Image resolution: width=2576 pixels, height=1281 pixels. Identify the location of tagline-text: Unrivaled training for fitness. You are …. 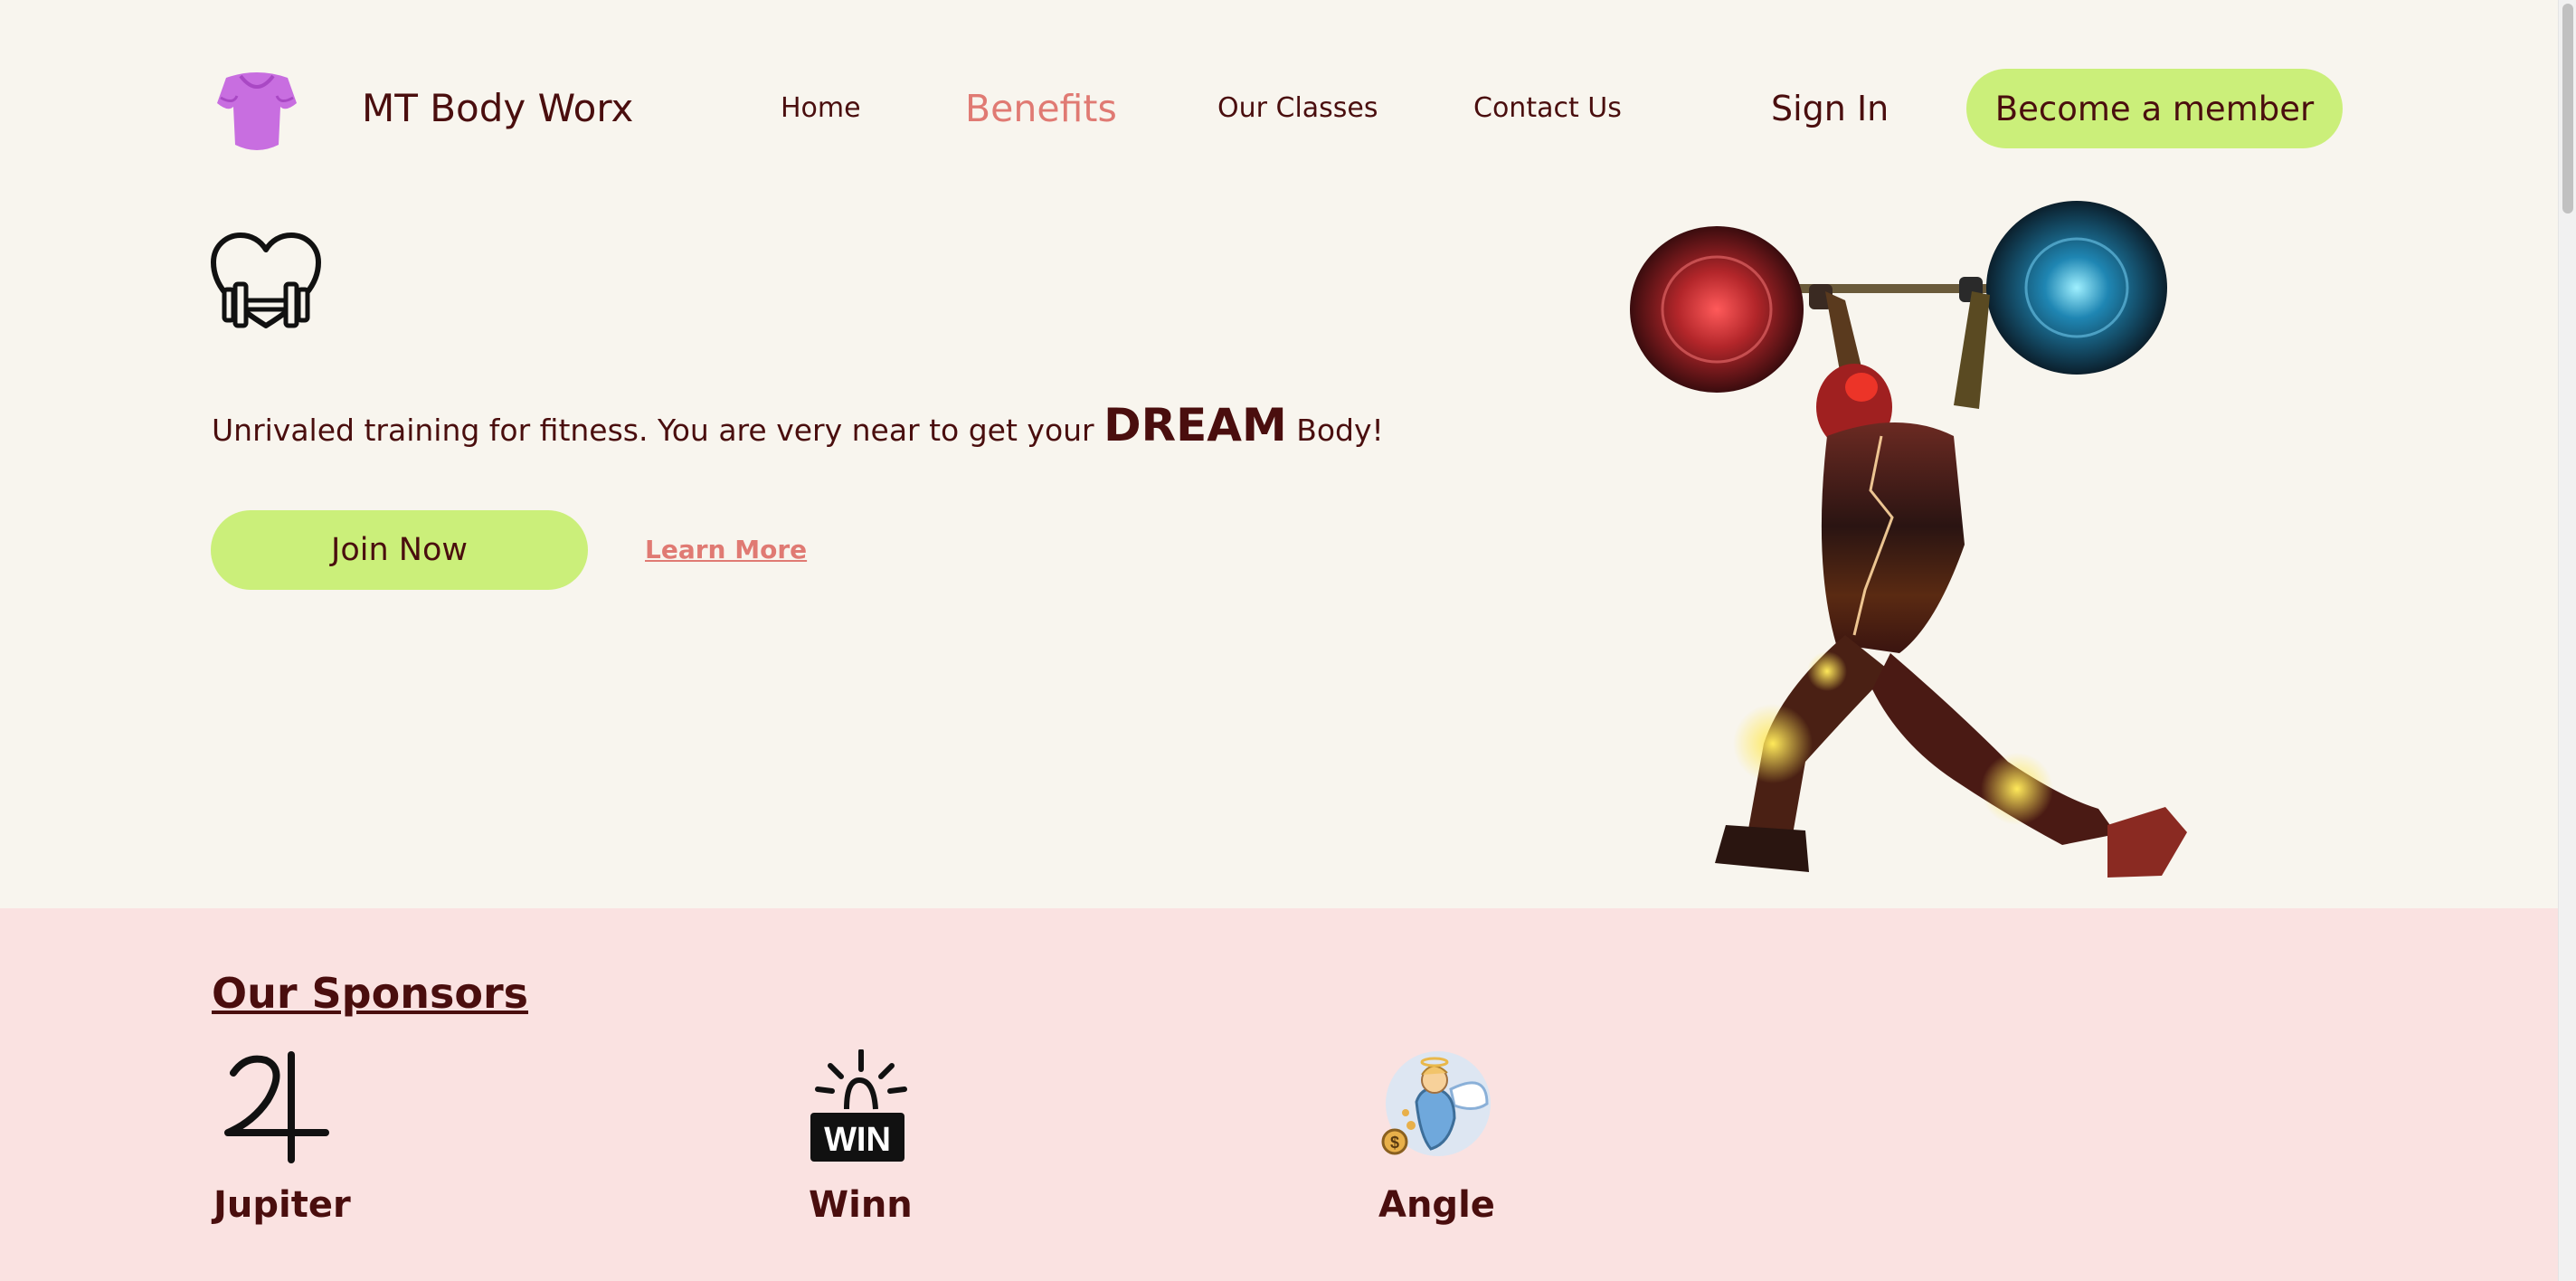
(658, 430).